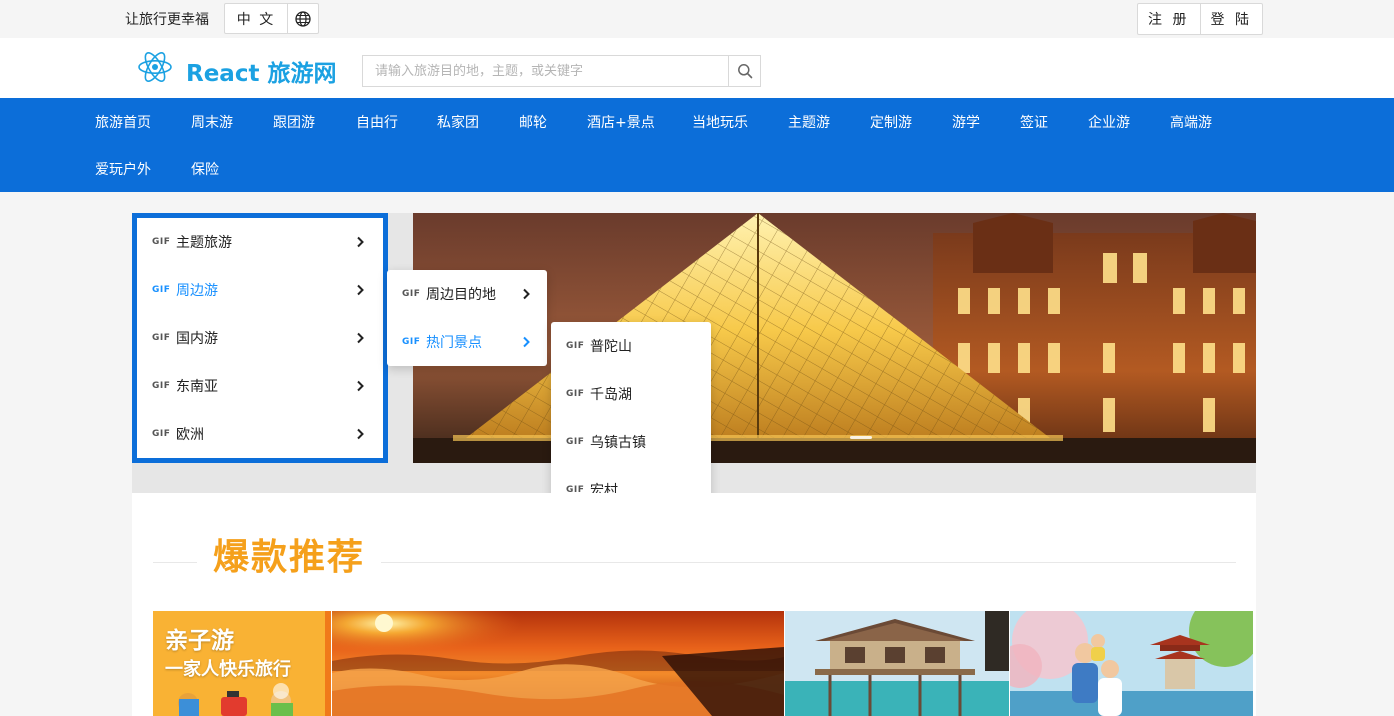 The width and height of the screenshot is (1394, 716). What do you see at coordinates (155, 67) in the screenshot?
I see `react-logo-icon` at bounding box center [155, 67].